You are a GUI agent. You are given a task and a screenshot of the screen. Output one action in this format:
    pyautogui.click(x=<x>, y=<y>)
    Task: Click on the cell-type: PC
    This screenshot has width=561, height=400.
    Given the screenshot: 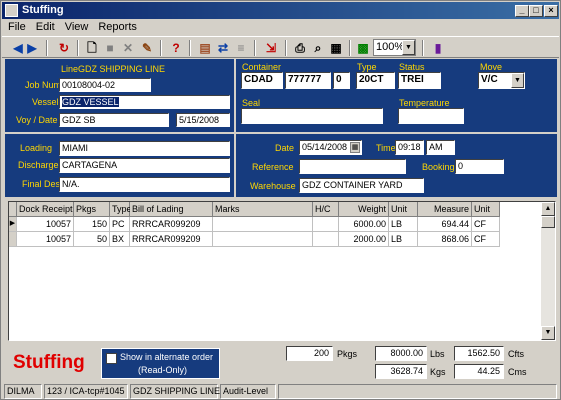 What is the action you would take?
    pyautogui.click(x=120, y=224)
    